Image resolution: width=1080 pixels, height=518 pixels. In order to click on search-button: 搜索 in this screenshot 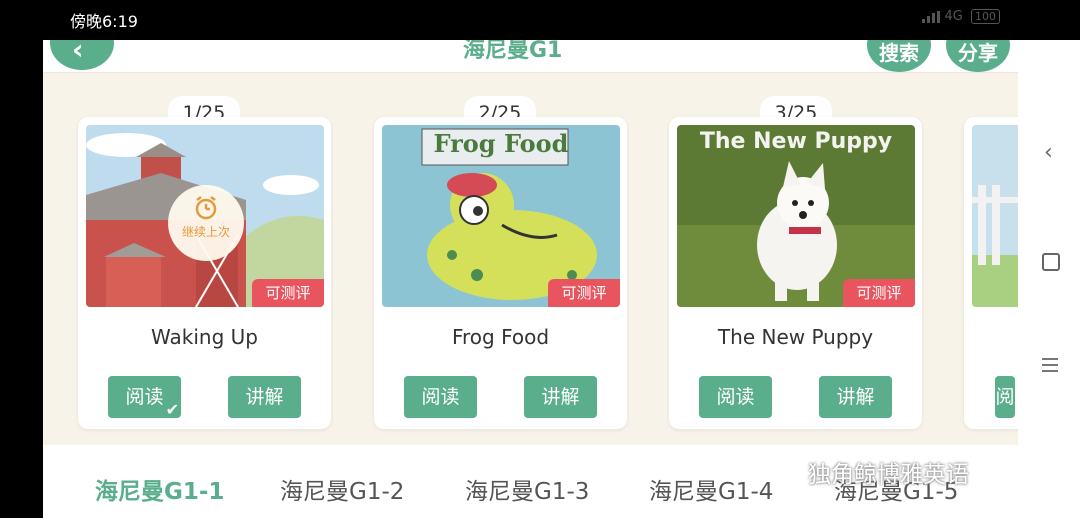, I will do `click(899, 56)`.